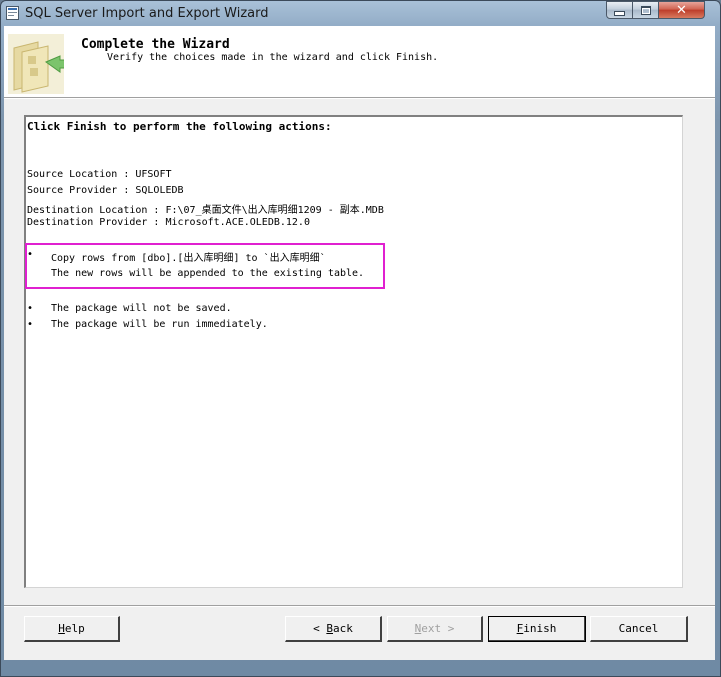 The image size is (721, 677). I want to click on maximize-icon, so click(645, 10).